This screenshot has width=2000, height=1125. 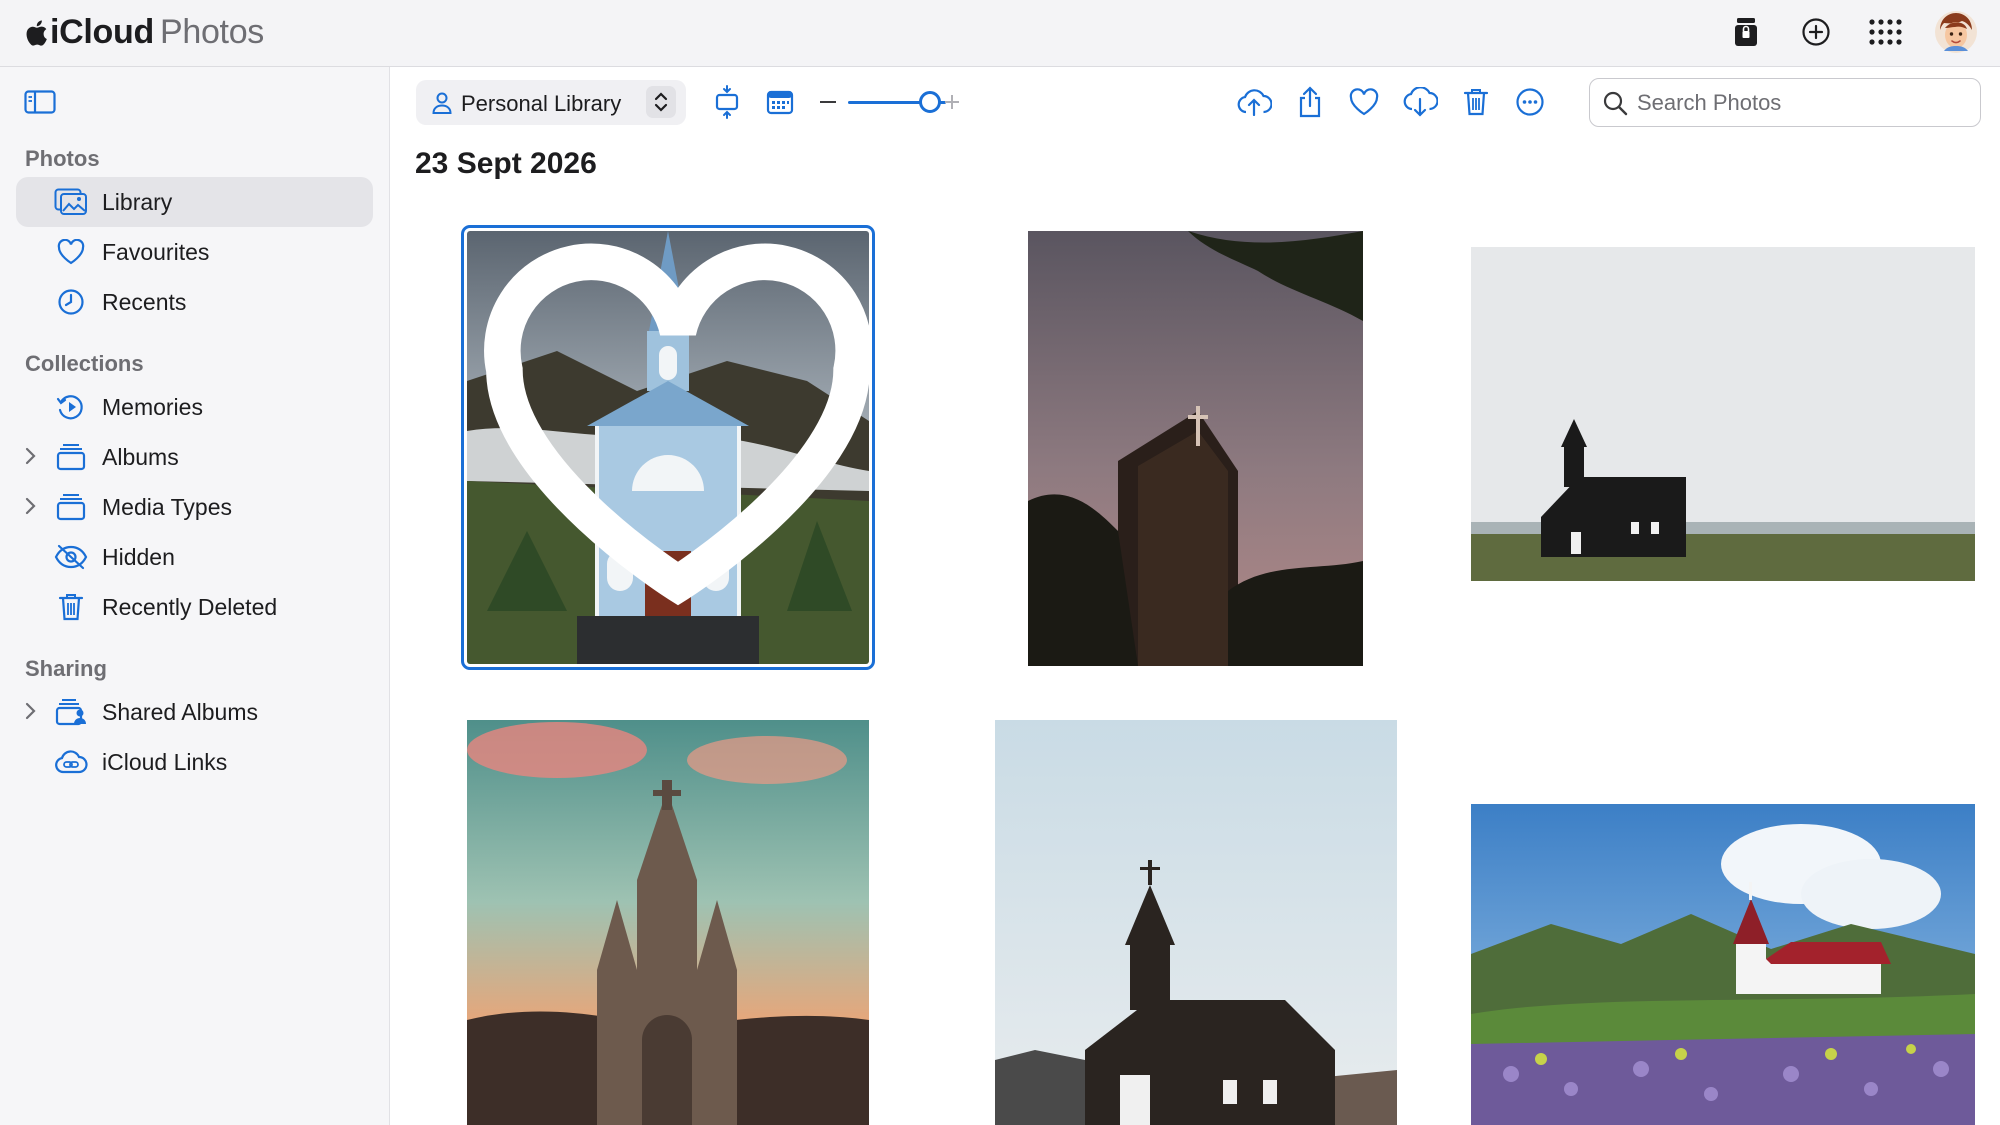 I want to click on sidebar-item-shared-albums: Shared Albums, so click(x=194, y=712).